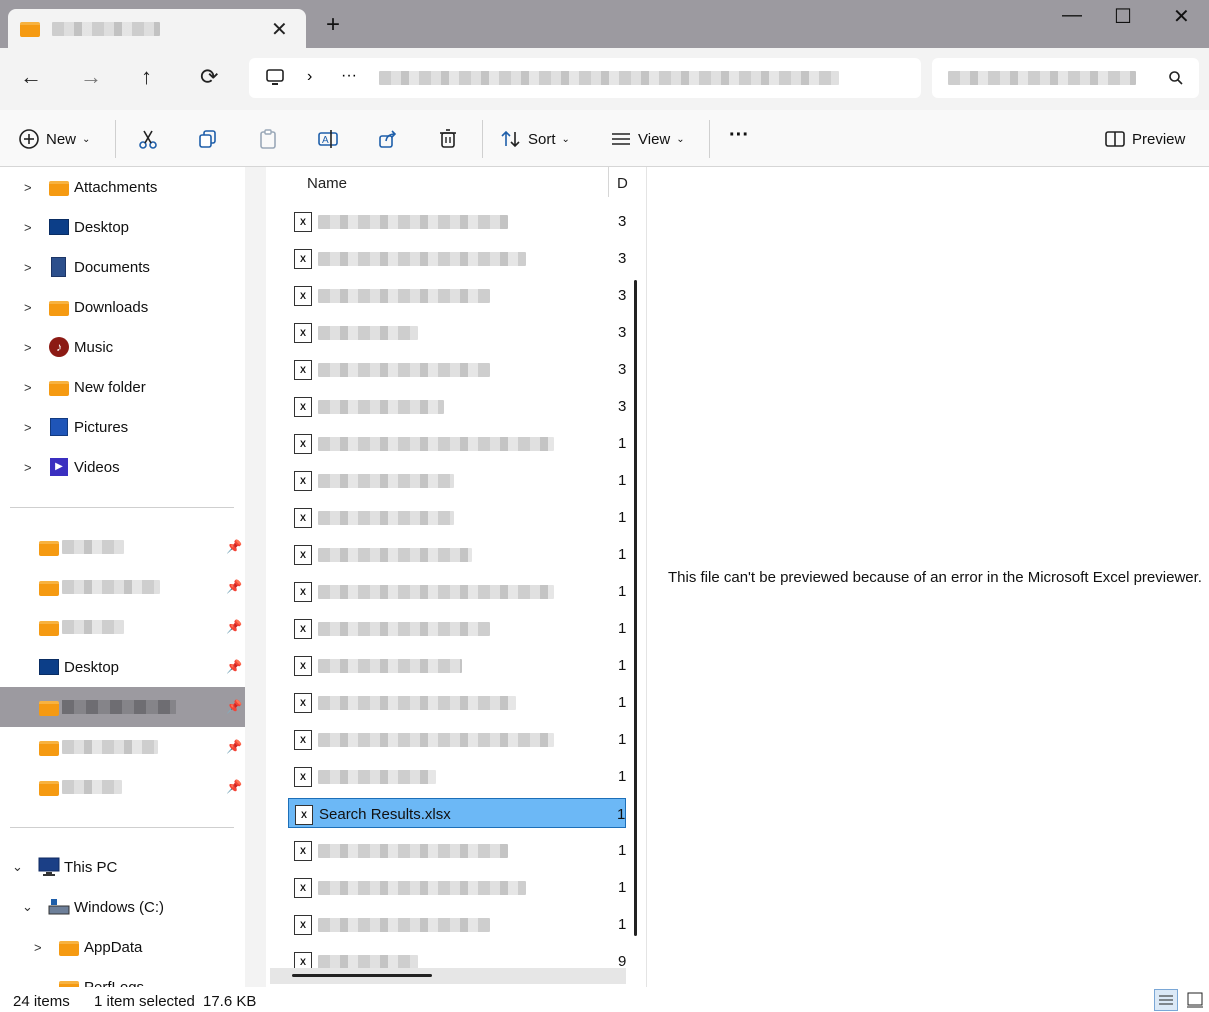 The image size is (1209, 1012). What do you see at coordinates (122, 187) in the screenshot?
I see `sidebar-item-attachments: > Attachments` at bounding box center [122, 187].